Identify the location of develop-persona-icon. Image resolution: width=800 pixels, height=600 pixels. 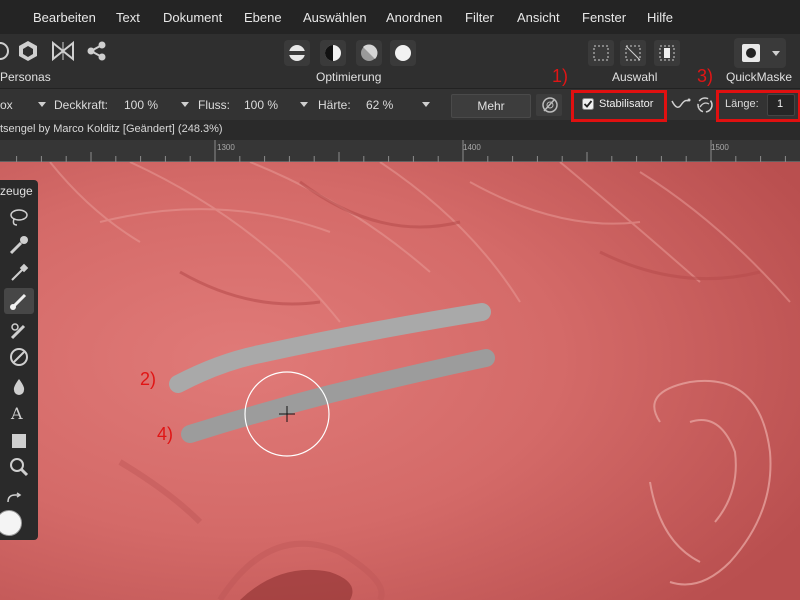
(63, 51).